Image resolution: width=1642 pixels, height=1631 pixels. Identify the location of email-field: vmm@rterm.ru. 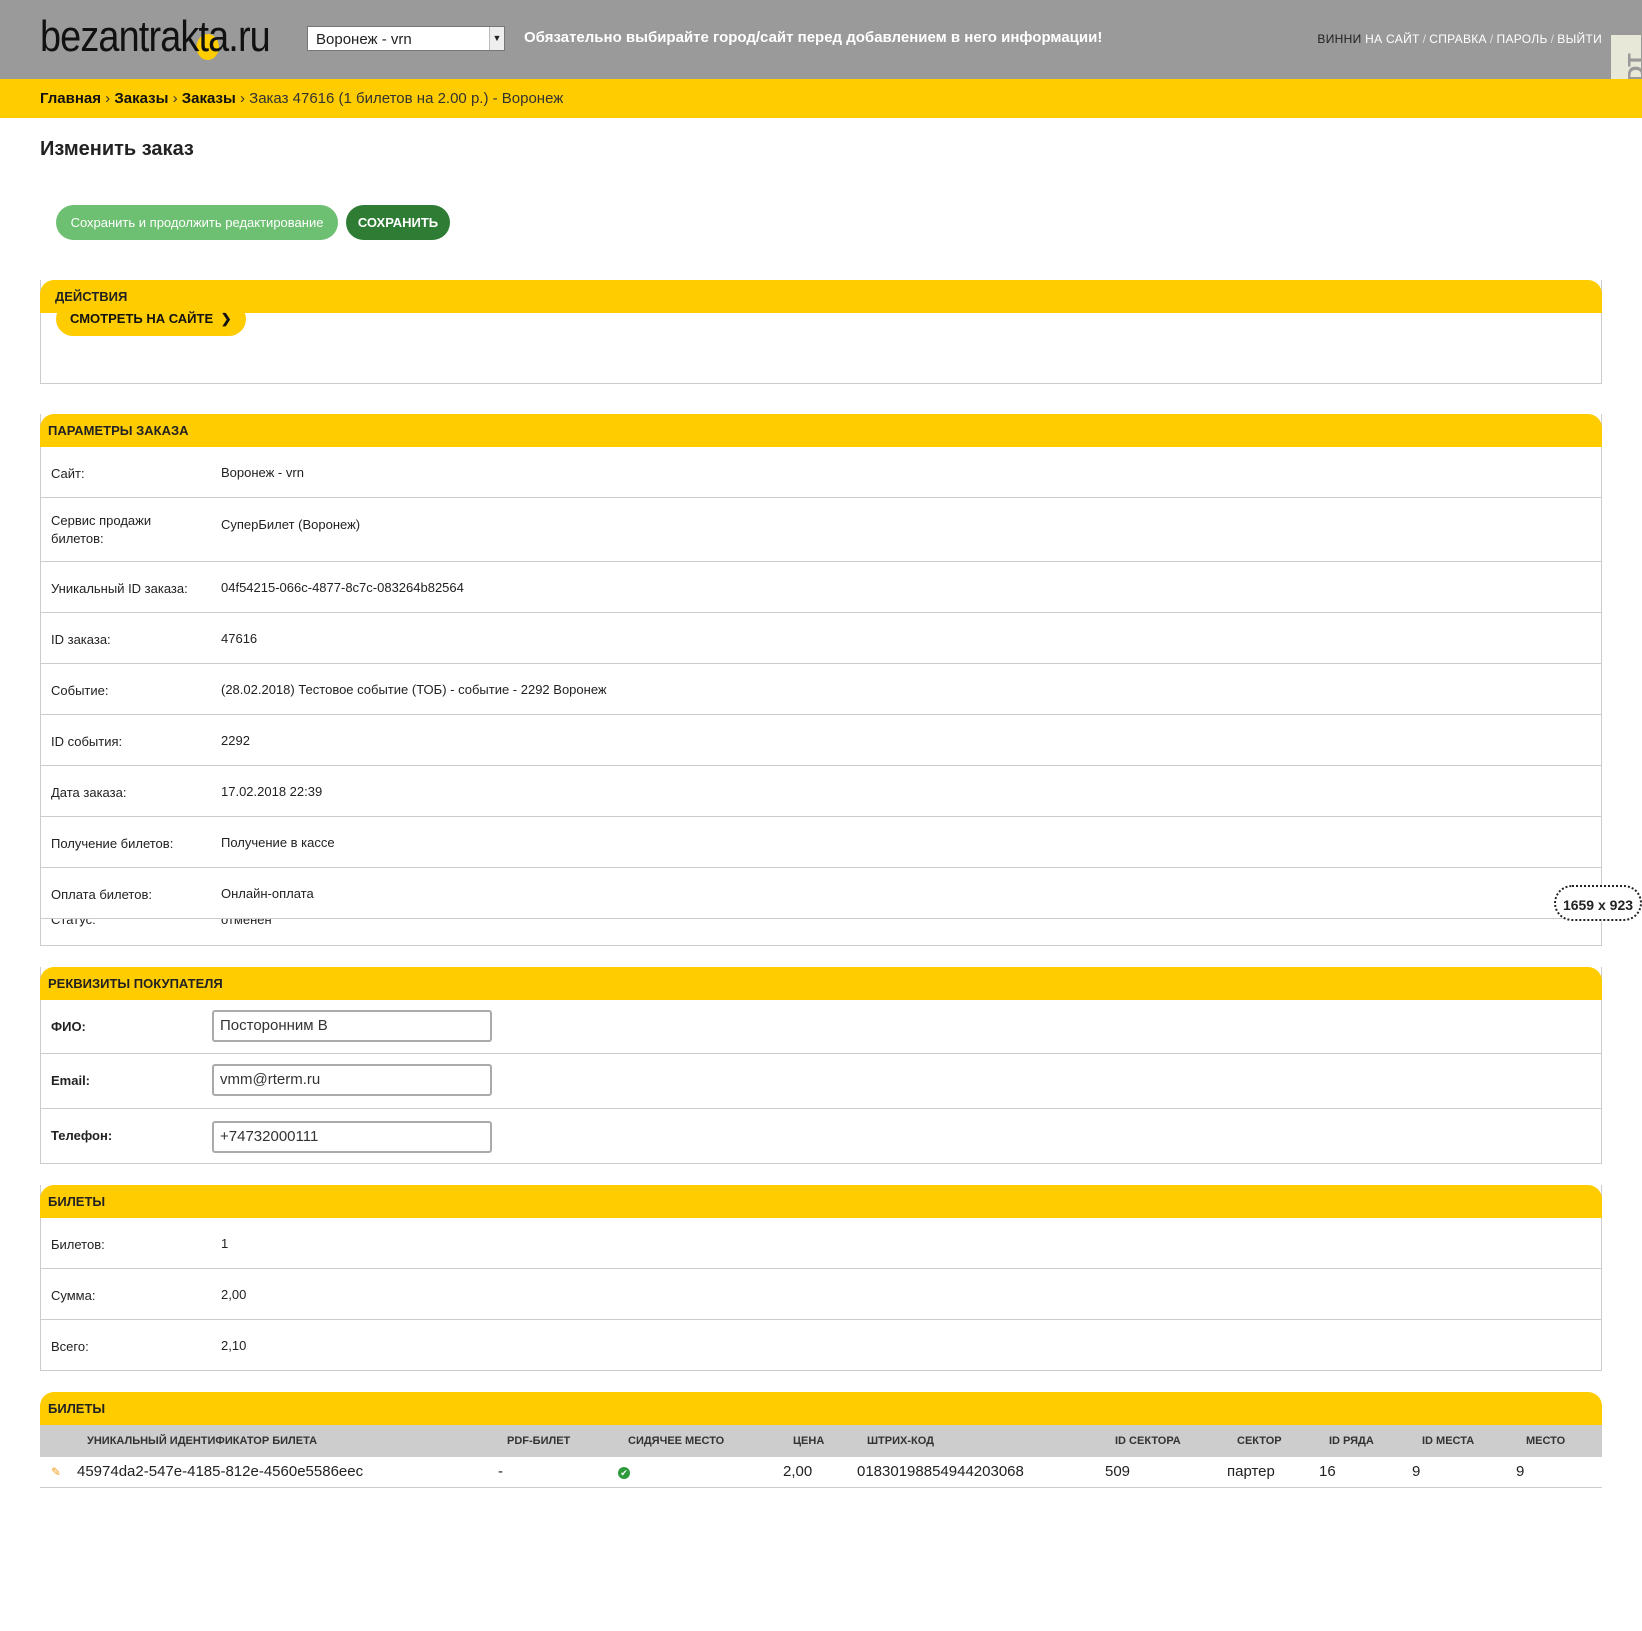
(352, 1080).